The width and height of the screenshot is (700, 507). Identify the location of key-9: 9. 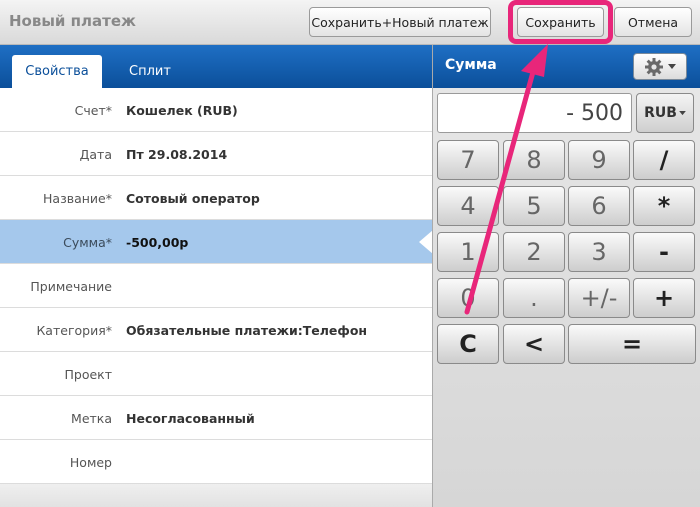
(599, 160).